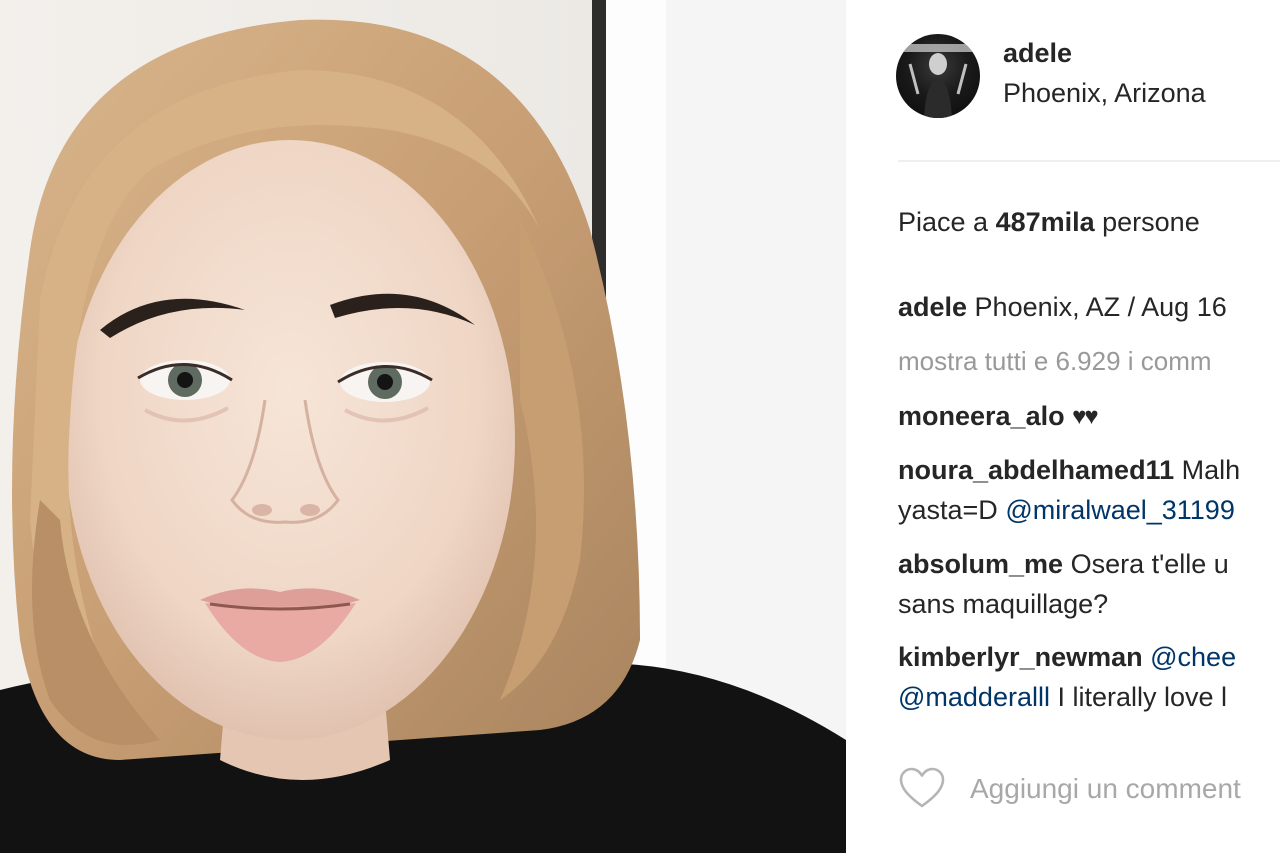 This screenshot has height=853, width=1280. Describe the element at coordinates (1125, 789) in the screenshot. I see `add-comment-input` at that location.